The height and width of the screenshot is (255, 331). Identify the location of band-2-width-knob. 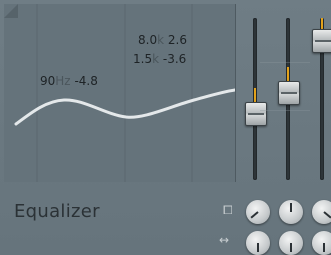
(291, 243).